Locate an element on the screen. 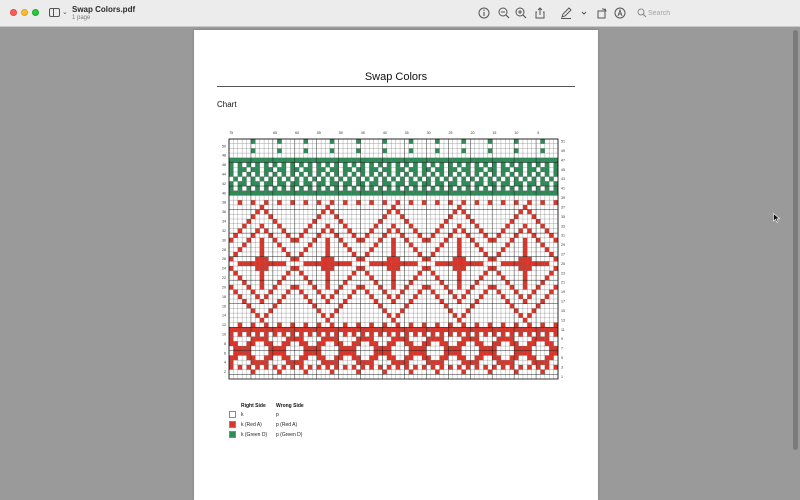 The width and height of the screenshot is (800, 500). rotate-button is located at coordinates (602, 13).